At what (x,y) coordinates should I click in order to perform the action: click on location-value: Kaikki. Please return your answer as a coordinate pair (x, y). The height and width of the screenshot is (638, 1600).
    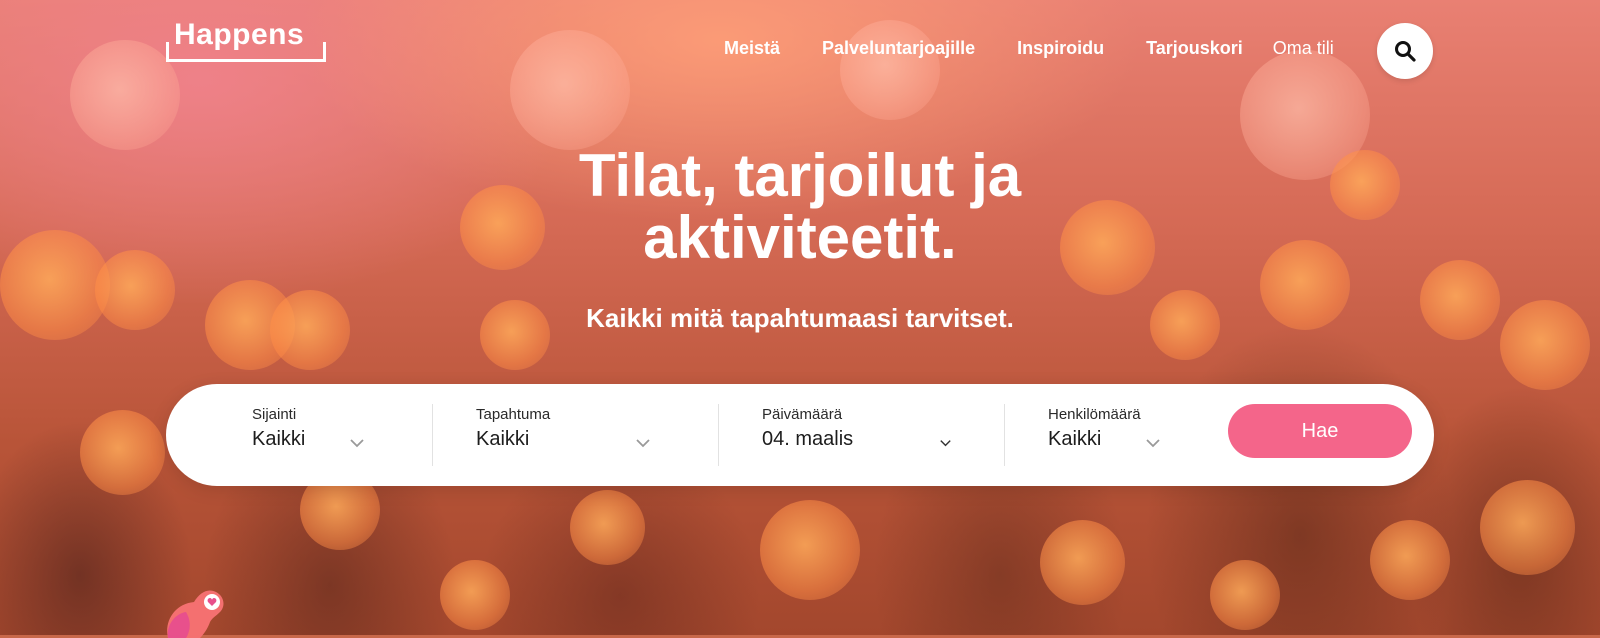
    Looking at the image, I should click on (279, 439).